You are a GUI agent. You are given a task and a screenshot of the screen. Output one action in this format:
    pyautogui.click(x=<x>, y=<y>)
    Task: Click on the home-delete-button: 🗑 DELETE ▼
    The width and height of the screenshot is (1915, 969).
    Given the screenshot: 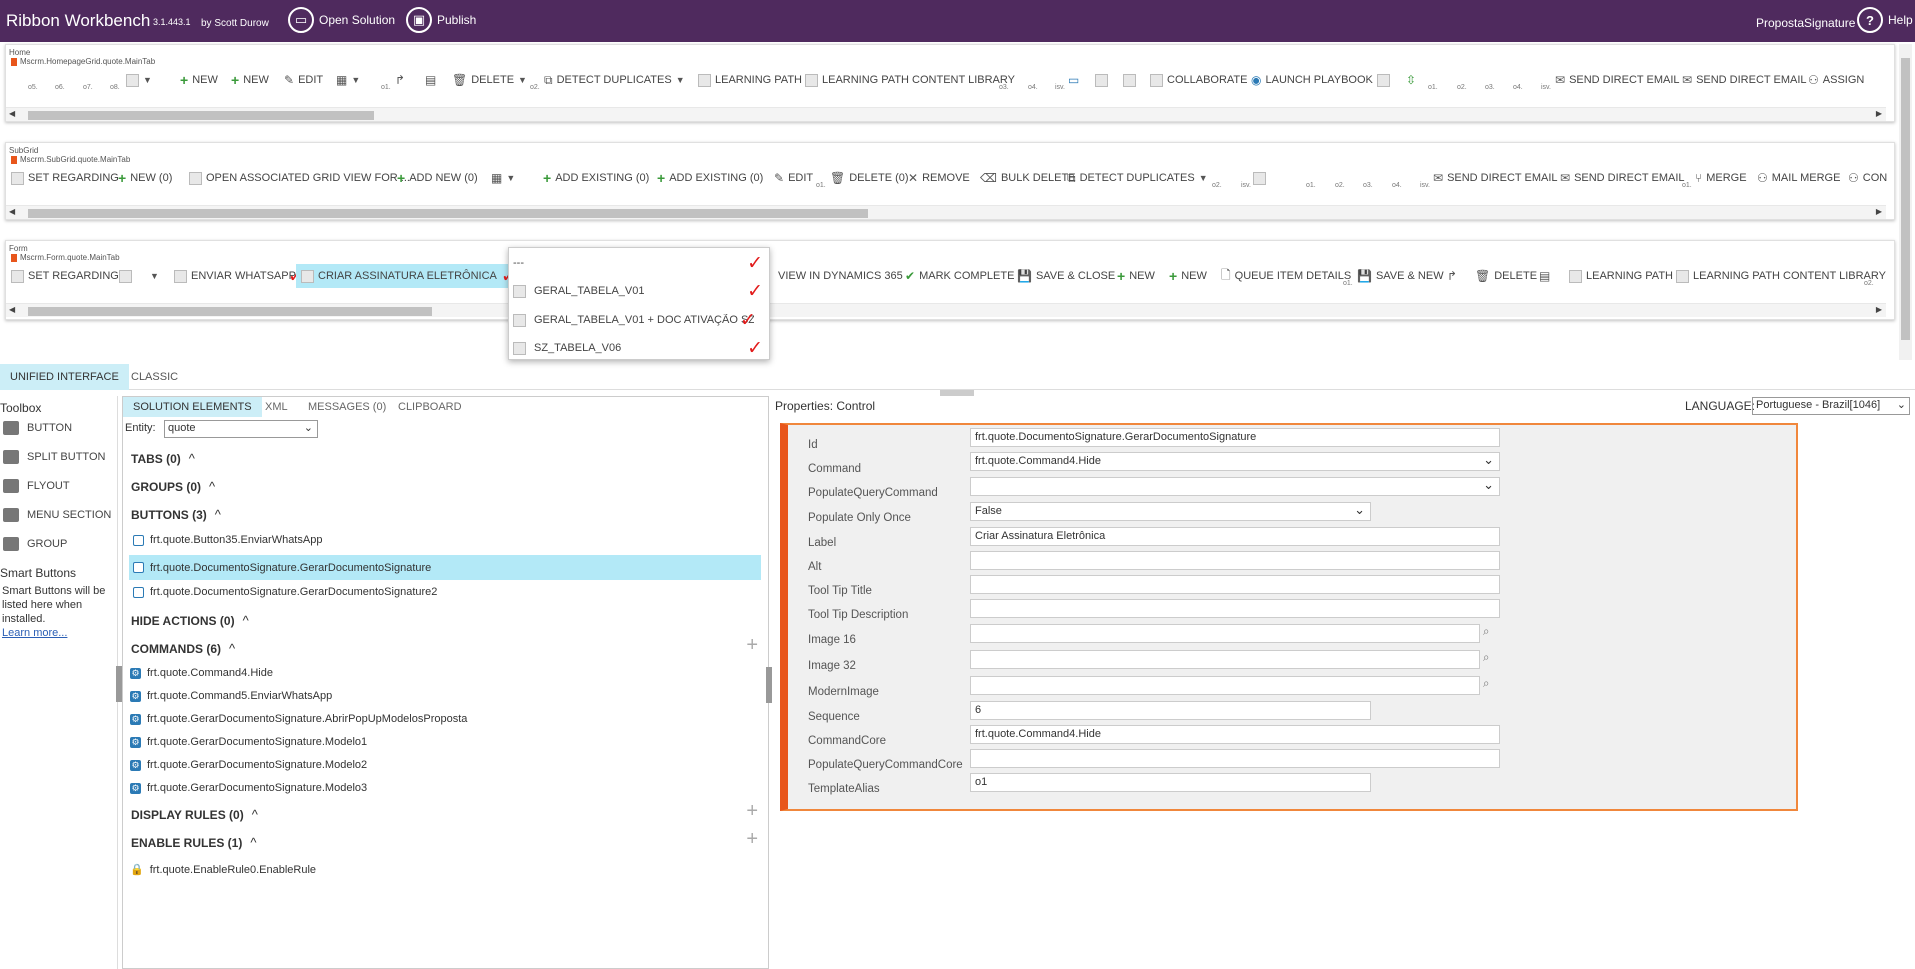 What is the action you would take?
    pyautogui.click(x=489, y=80)
    